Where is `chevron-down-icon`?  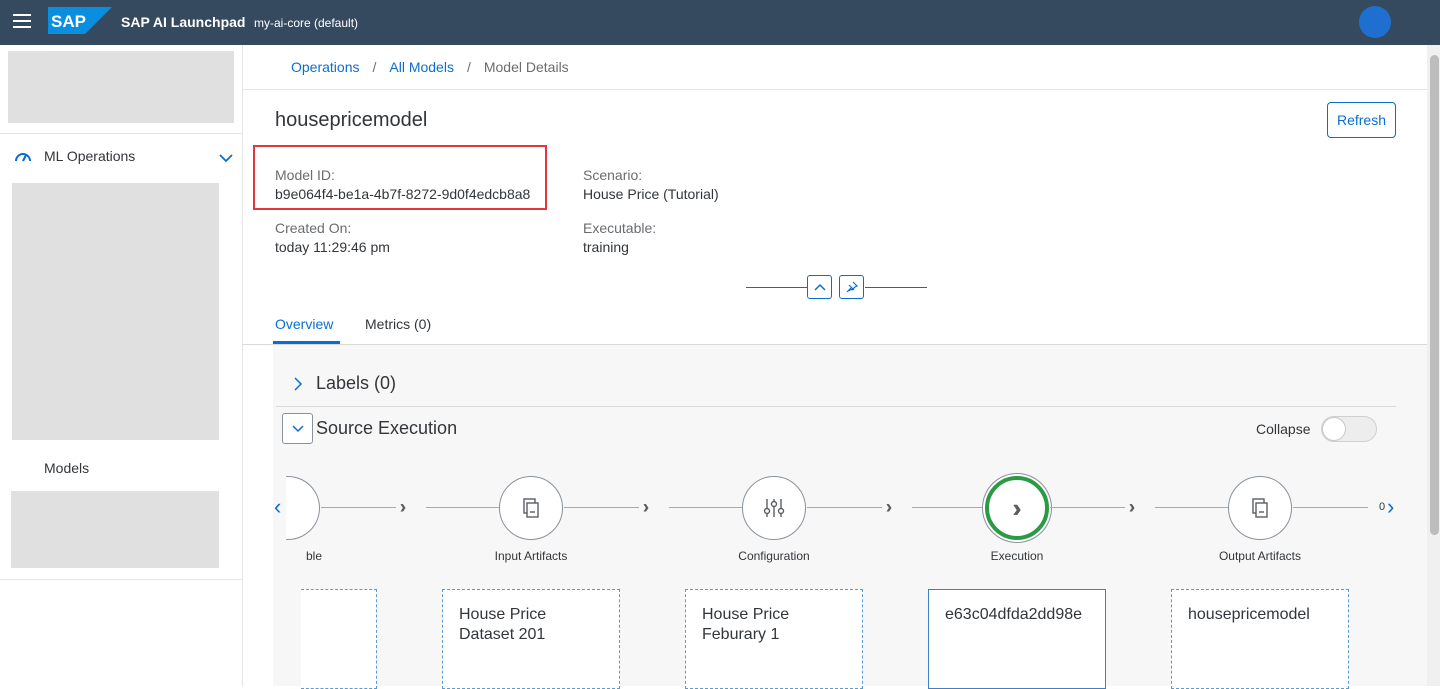 chevron-down-icon is located at coordinates (226, 158).